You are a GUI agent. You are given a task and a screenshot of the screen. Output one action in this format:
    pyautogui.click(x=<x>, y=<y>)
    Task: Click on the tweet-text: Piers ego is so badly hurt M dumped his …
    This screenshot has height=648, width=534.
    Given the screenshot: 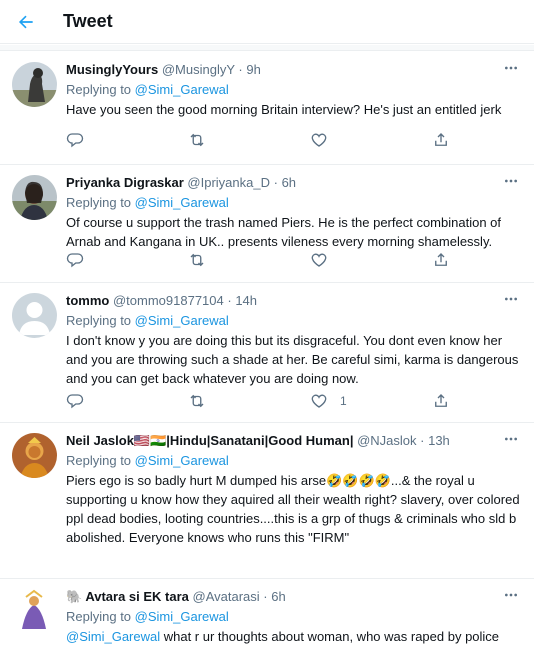 What is the action you would take?
    pyautogui.click(x=293, y=509)
    